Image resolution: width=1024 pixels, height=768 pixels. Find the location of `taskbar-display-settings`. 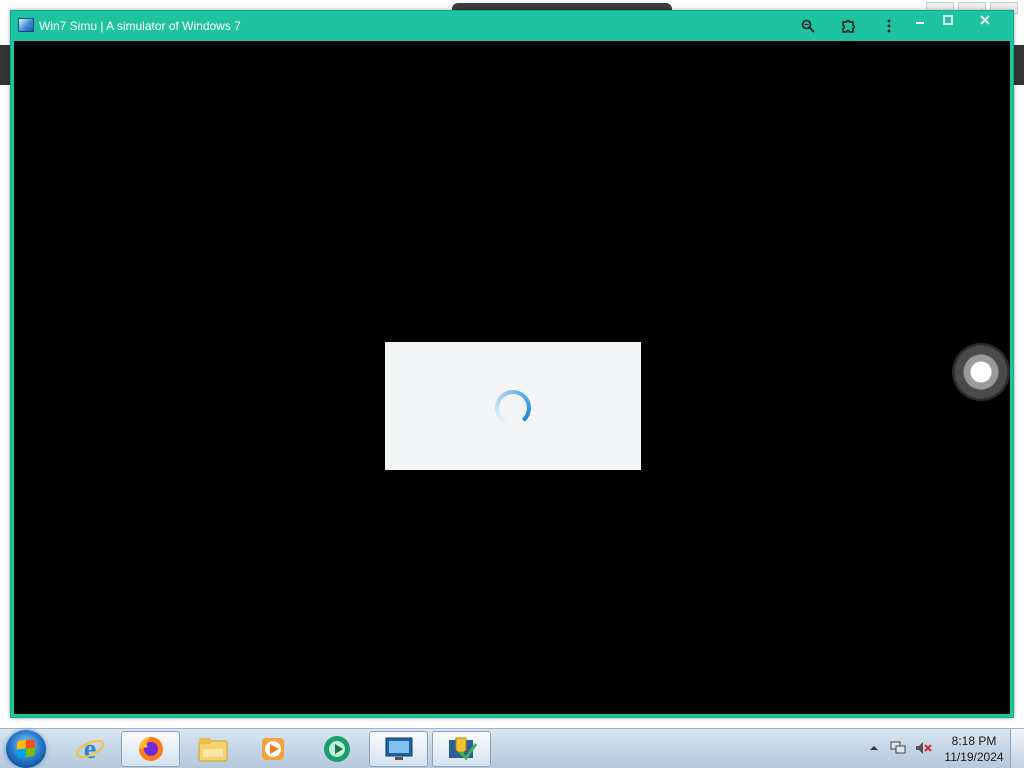

taskbar-display-settings is located at coordinates (398, 749).